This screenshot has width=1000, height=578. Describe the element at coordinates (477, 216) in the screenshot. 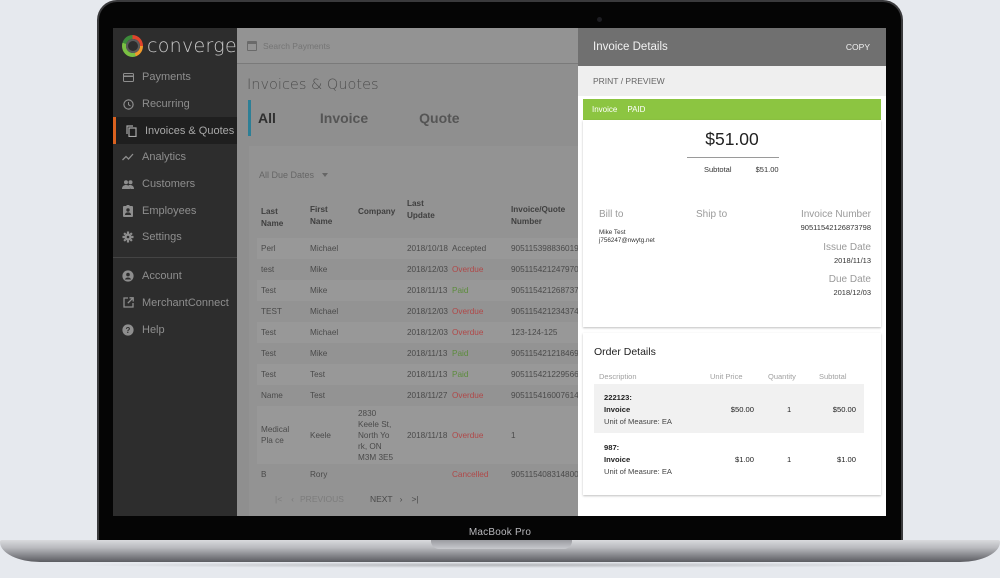

I see `column-header-status` at that location.